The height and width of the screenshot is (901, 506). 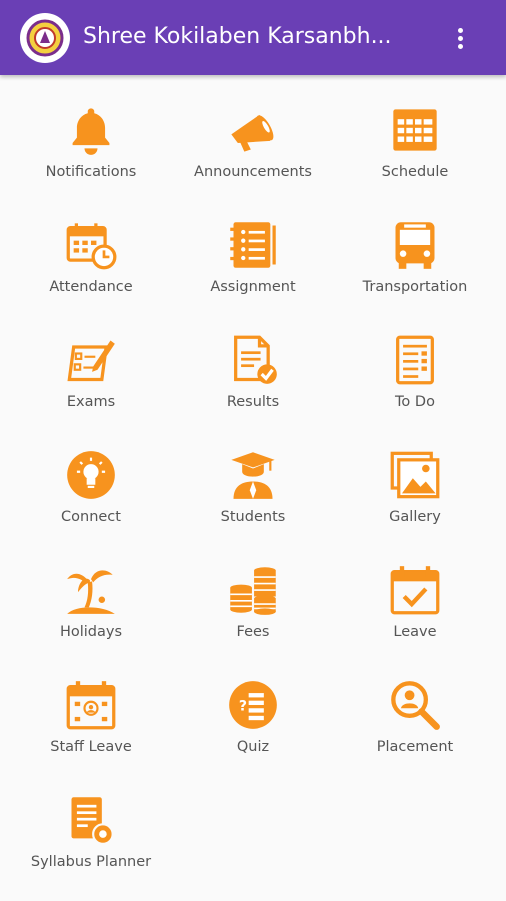 What do you see at coordinates (253, 402) in the screenshot?
I see `tile-label: Results` at bounding box center [253, 402].